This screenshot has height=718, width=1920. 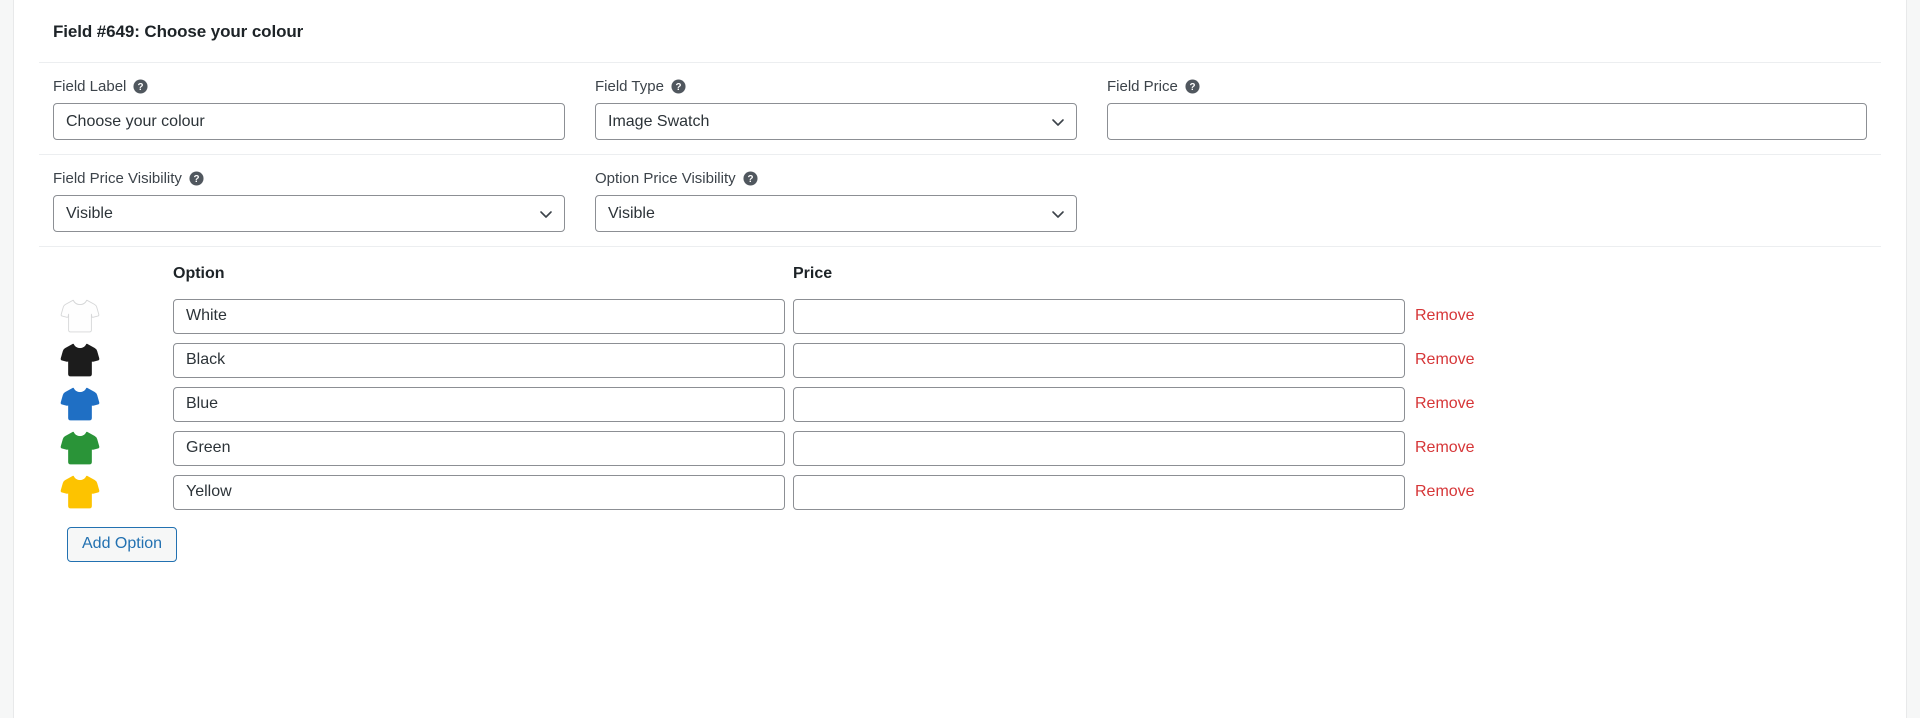 I want to click on field-row-primary: Field Label ? Field Type, so click(x=960, y=109).